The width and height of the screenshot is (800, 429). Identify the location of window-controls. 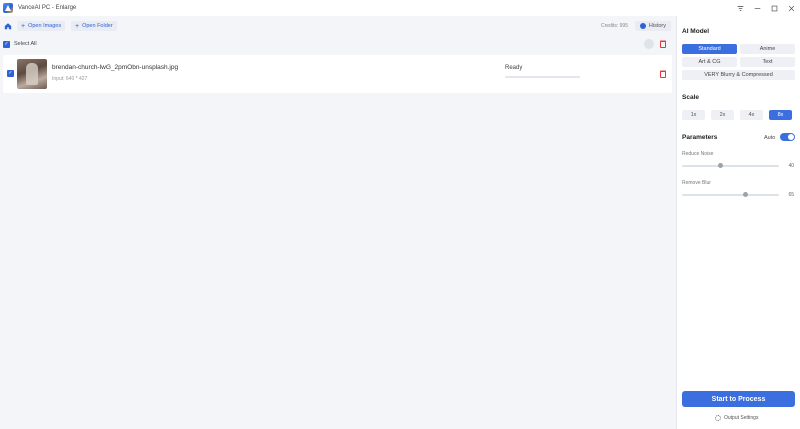
(766, 8).